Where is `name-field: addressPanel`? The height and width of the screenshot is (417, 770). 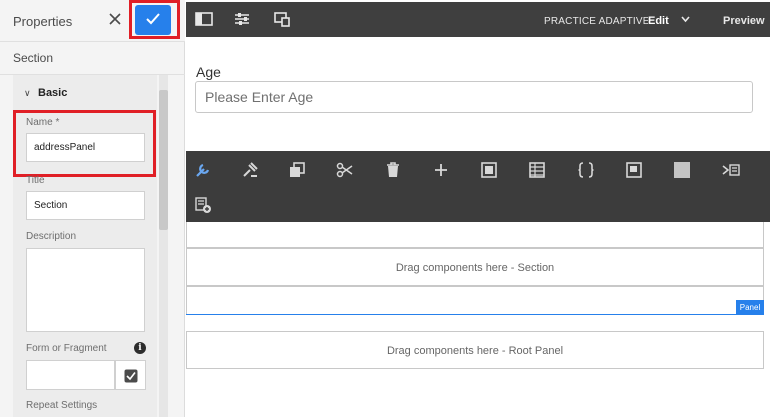
name-field: addressPanel is located at coordinates (85, 147).